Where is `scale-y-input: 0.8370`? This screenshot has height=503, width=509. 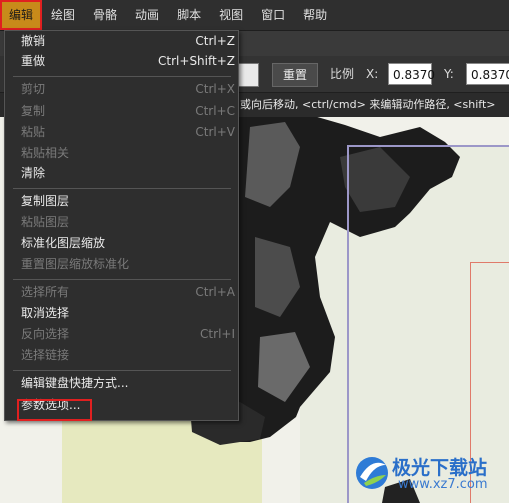
scale-y-input: 0.8370 is located at coordinates (487, 74).